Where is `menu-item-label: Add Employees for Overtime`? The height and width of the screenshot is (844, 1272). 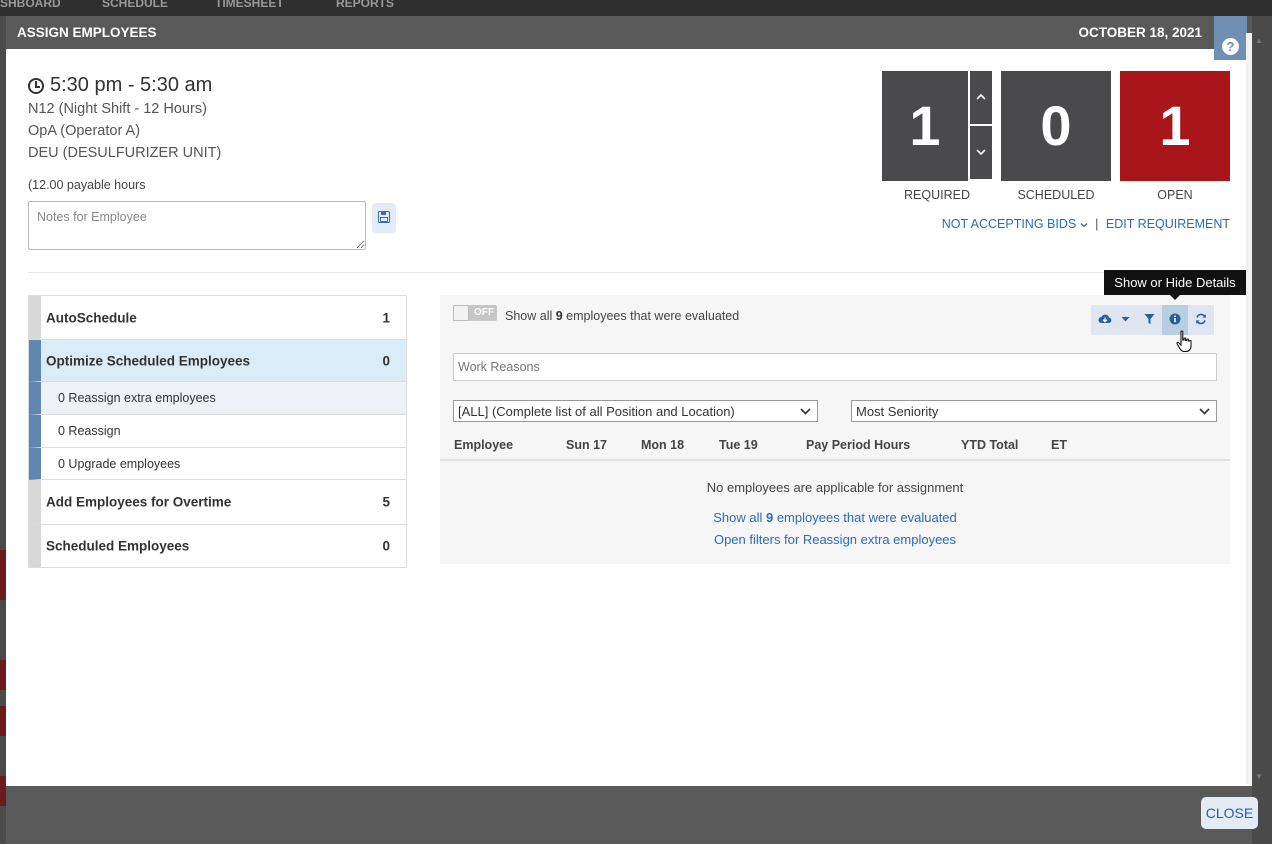
menu-item-label: Add Employees for Overtime is located at coordinates (139, 502).